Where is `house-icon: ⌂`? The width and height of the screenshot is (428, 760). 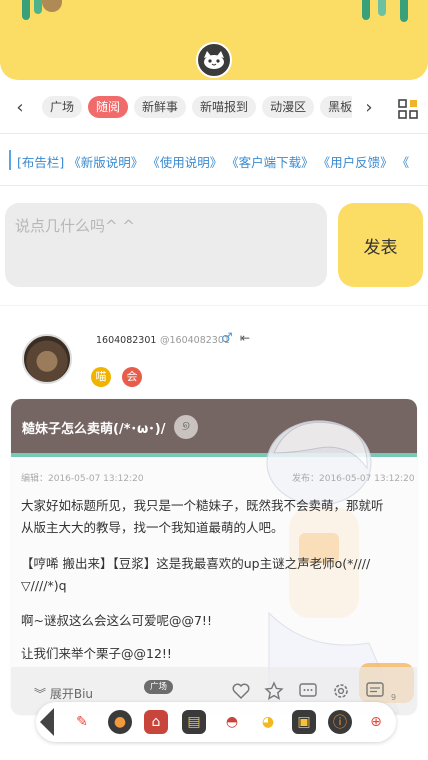 house-icon: ⌂ is located at coordinates (156, 722).